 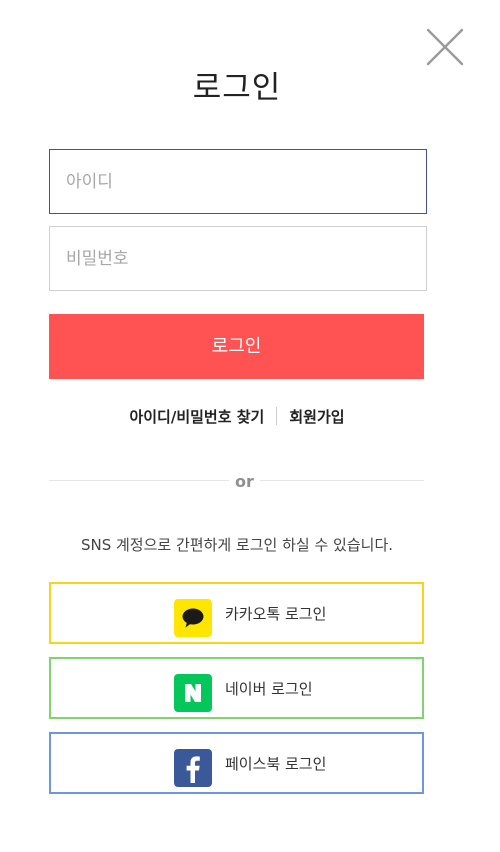 I want to click on login-button: 로그인, so click(x=236, y=346).